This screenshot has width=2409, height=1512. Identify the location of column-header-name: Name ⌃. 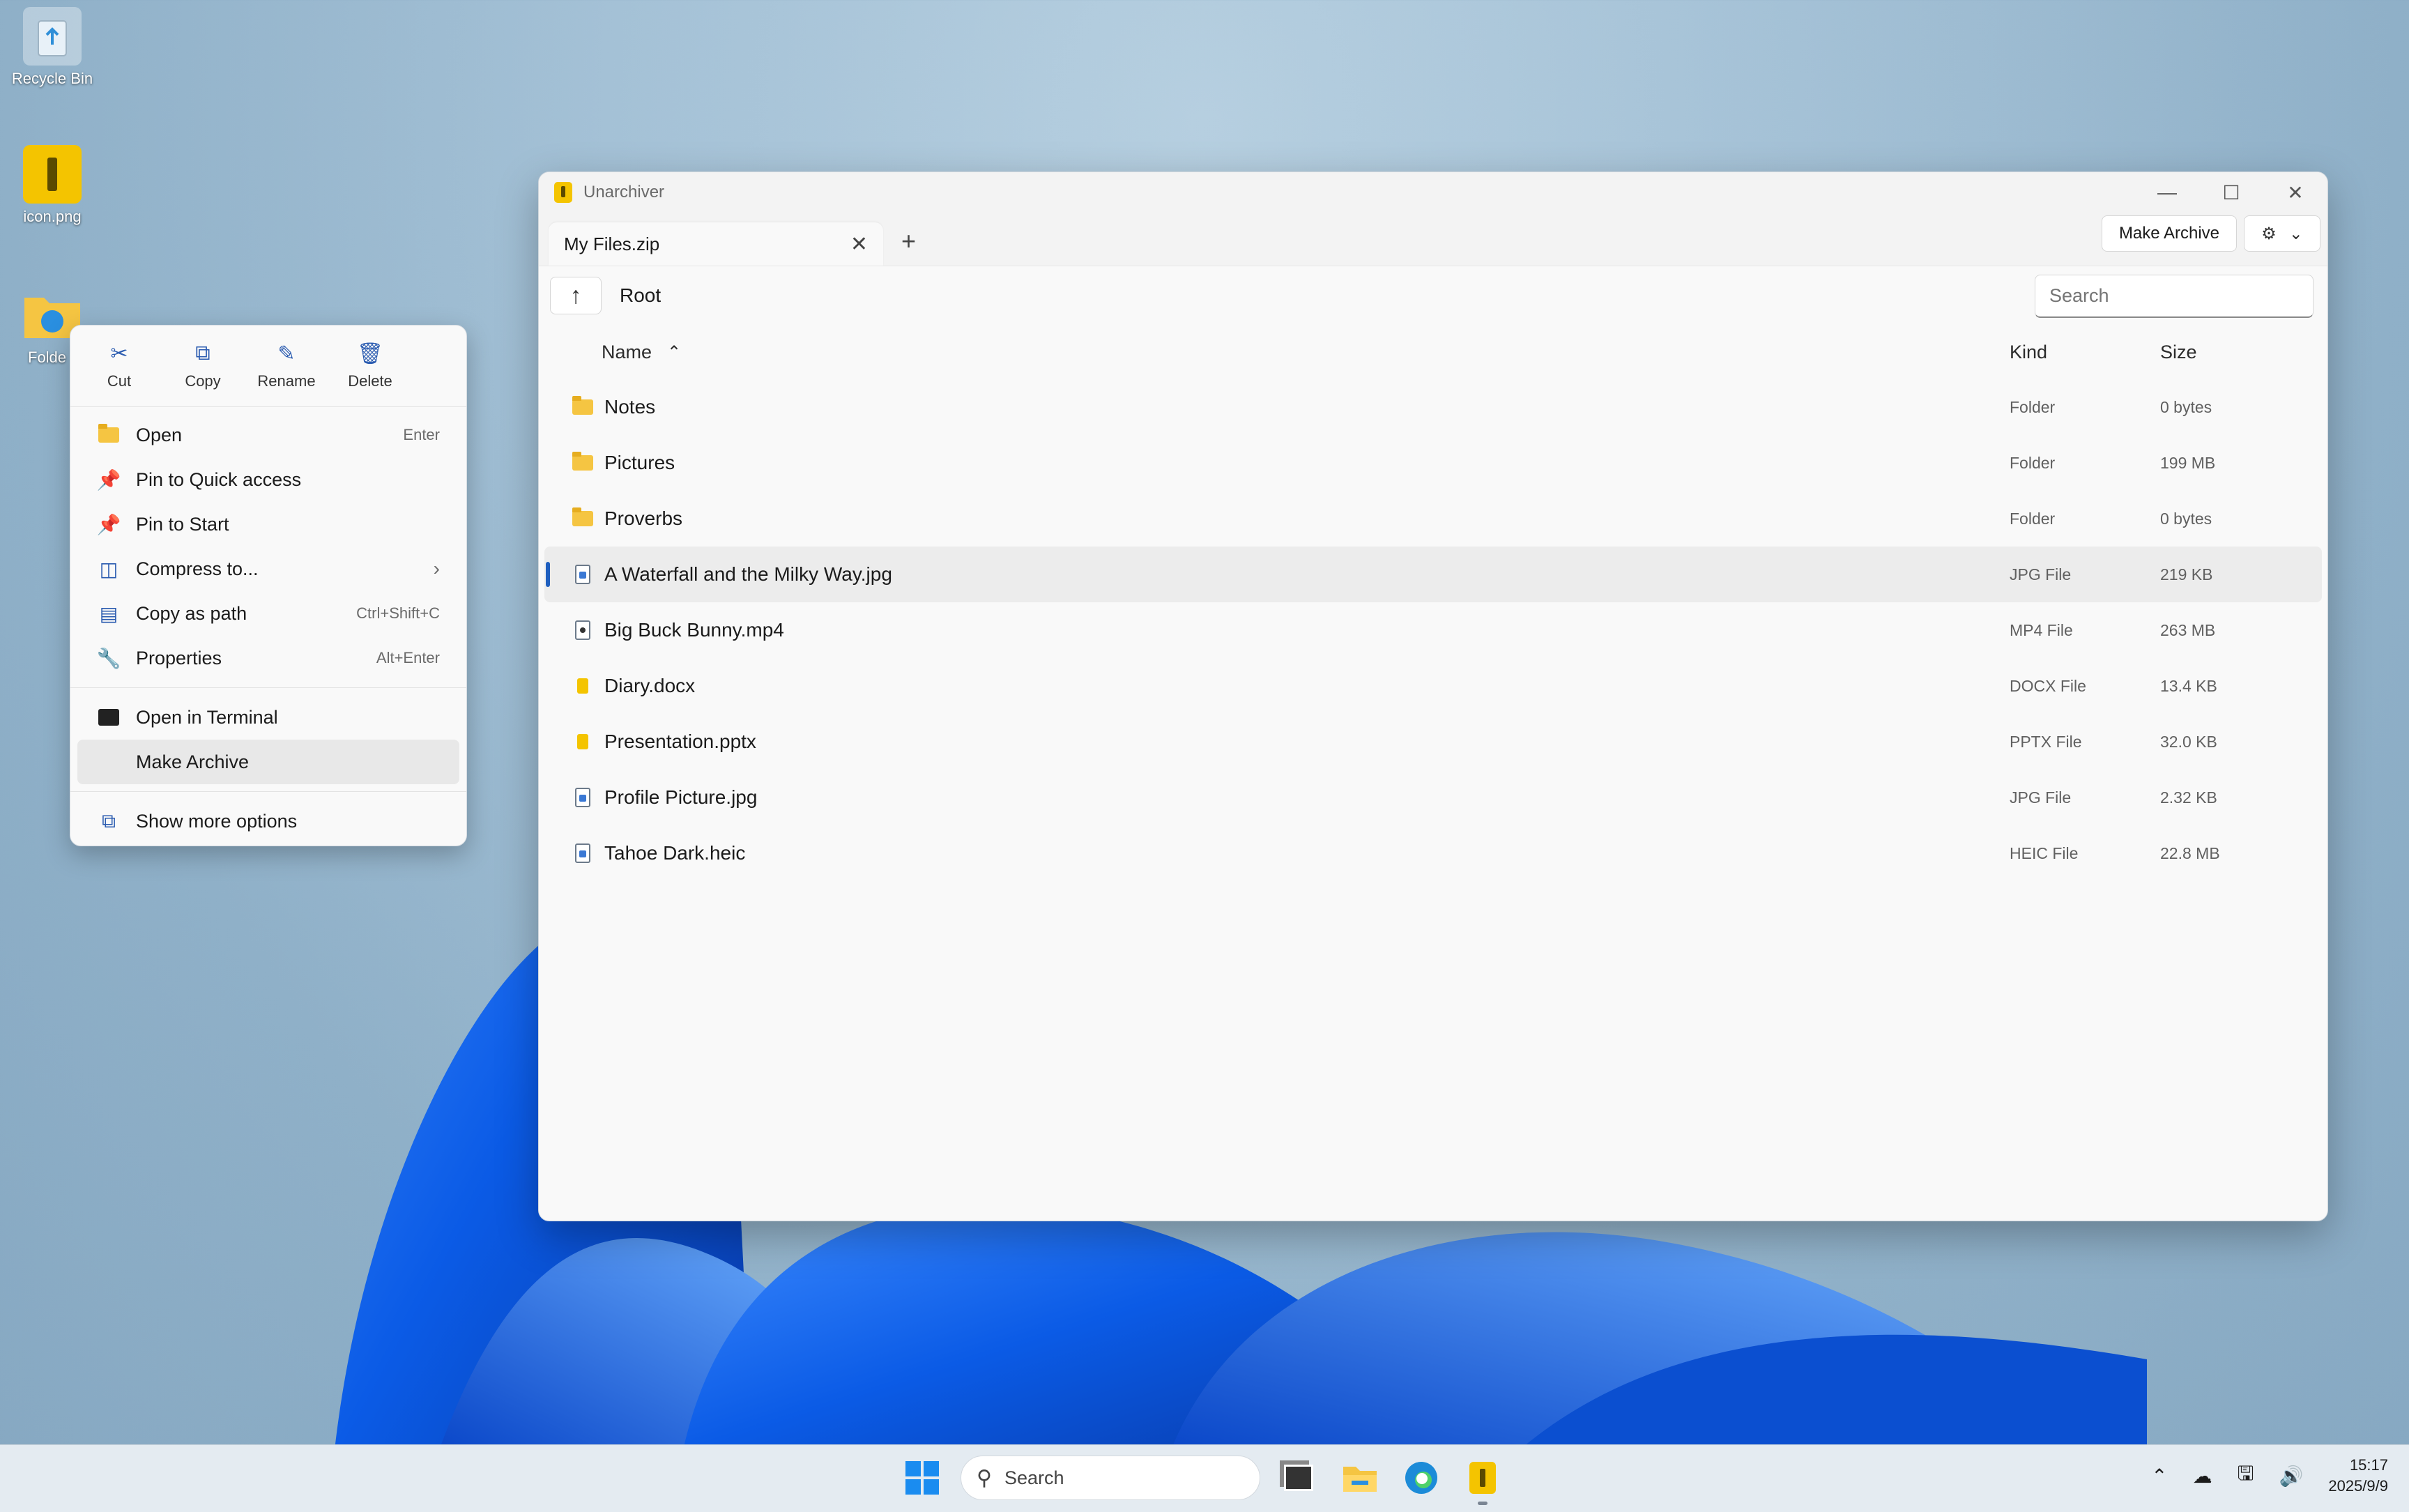
(641, 352).